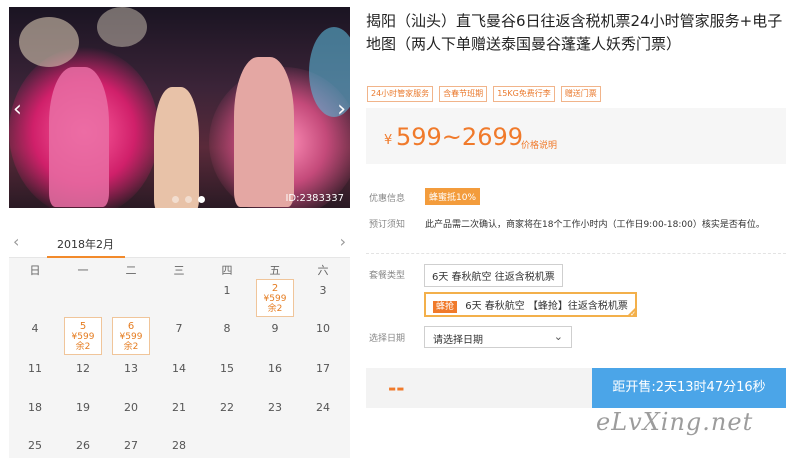  I want to click on calendar-day-available: 6 ¥599 余2, so click(131, 336).